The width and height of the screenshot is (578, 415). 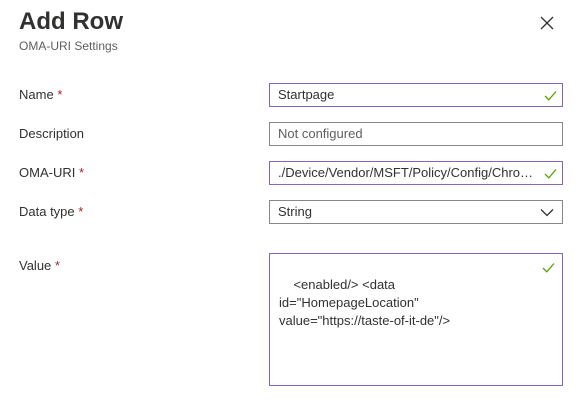 What do you see at coordinates (416, 134) in the screenshot?
I see `description-input: Not configured` at bounding box center [416, 134].